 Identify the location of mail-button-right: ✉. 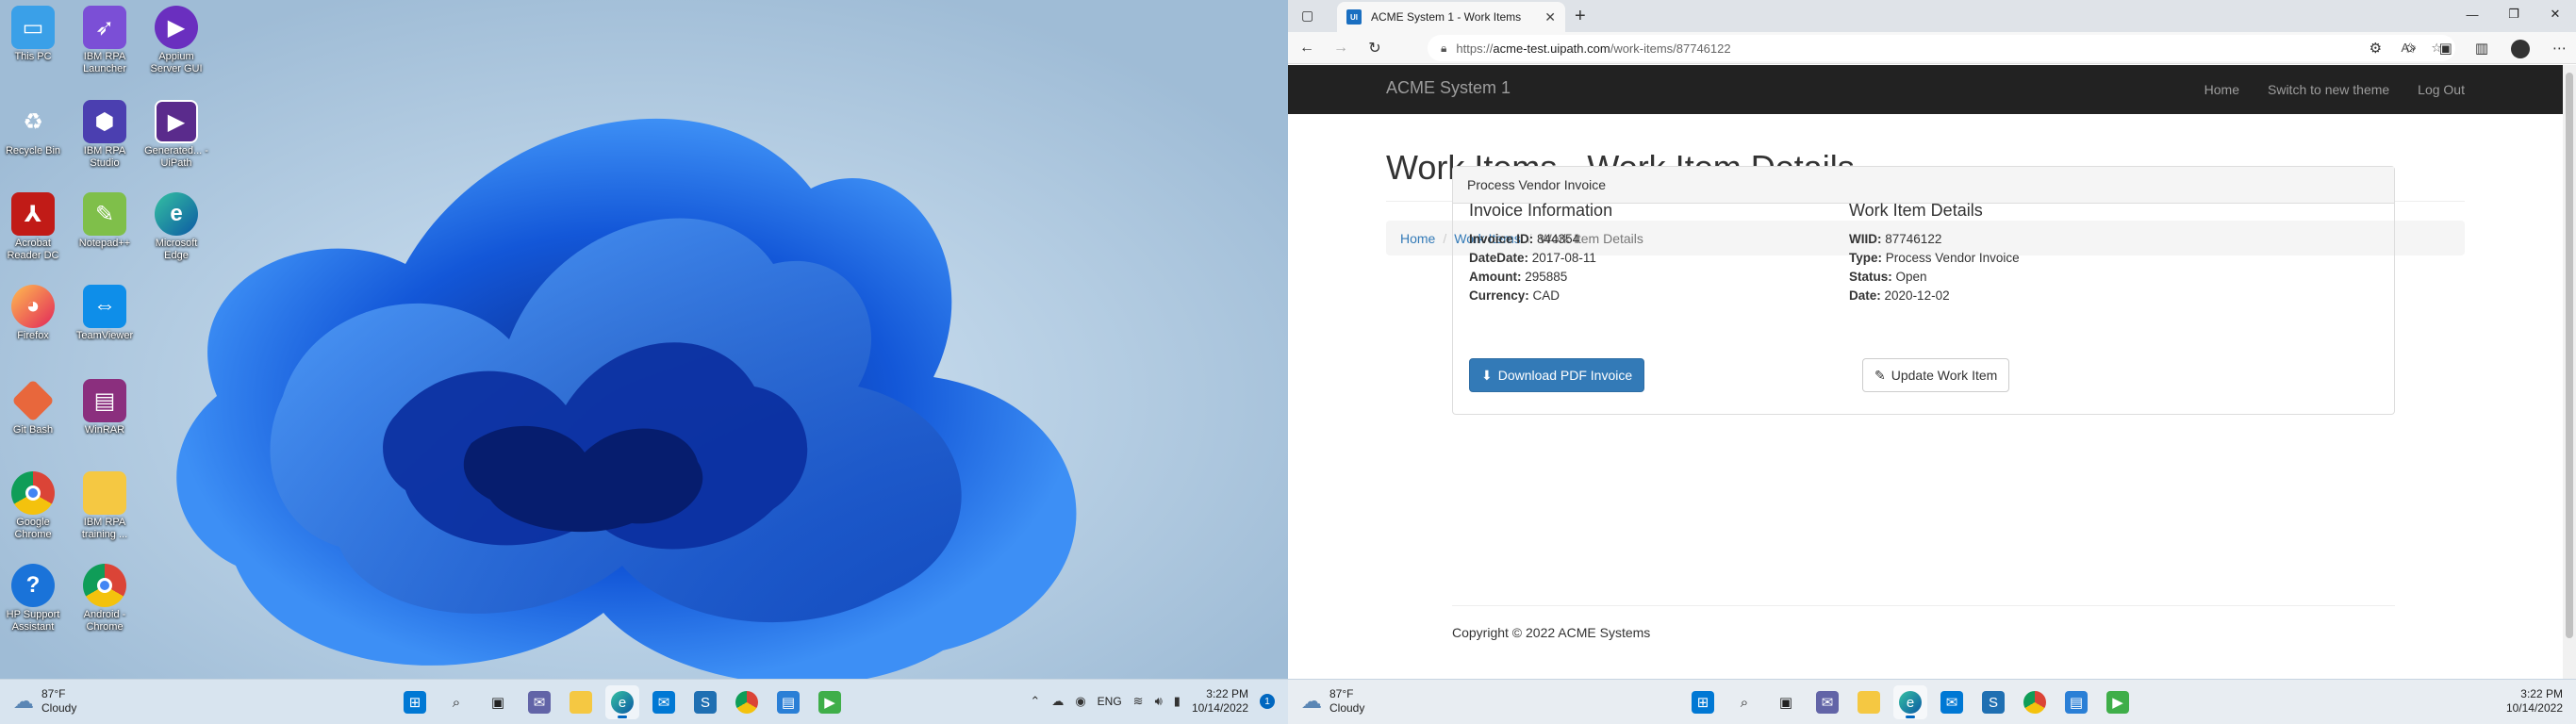
(1952, 702).